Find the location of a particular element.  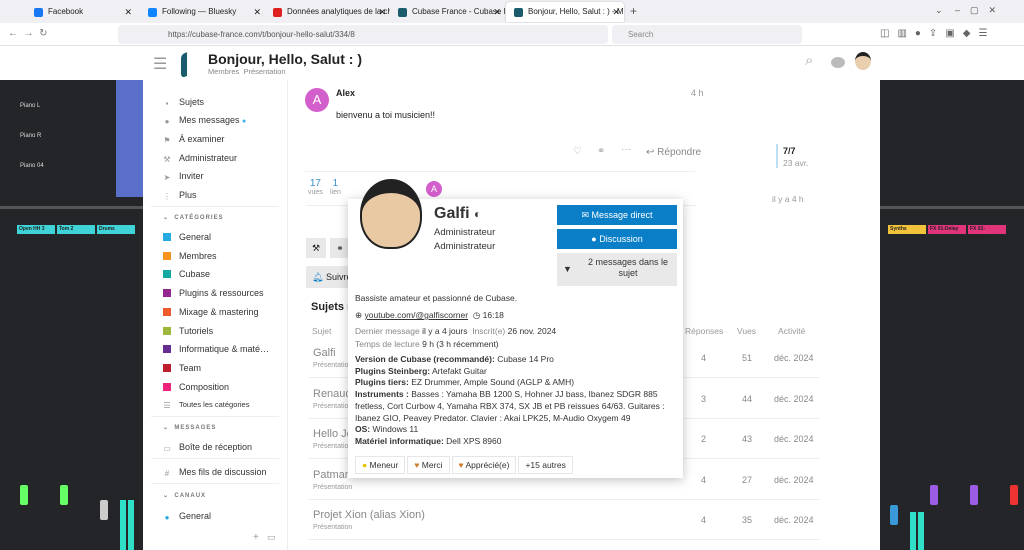

sidebar-category-1: Membres is located at coordinates (190, 256).